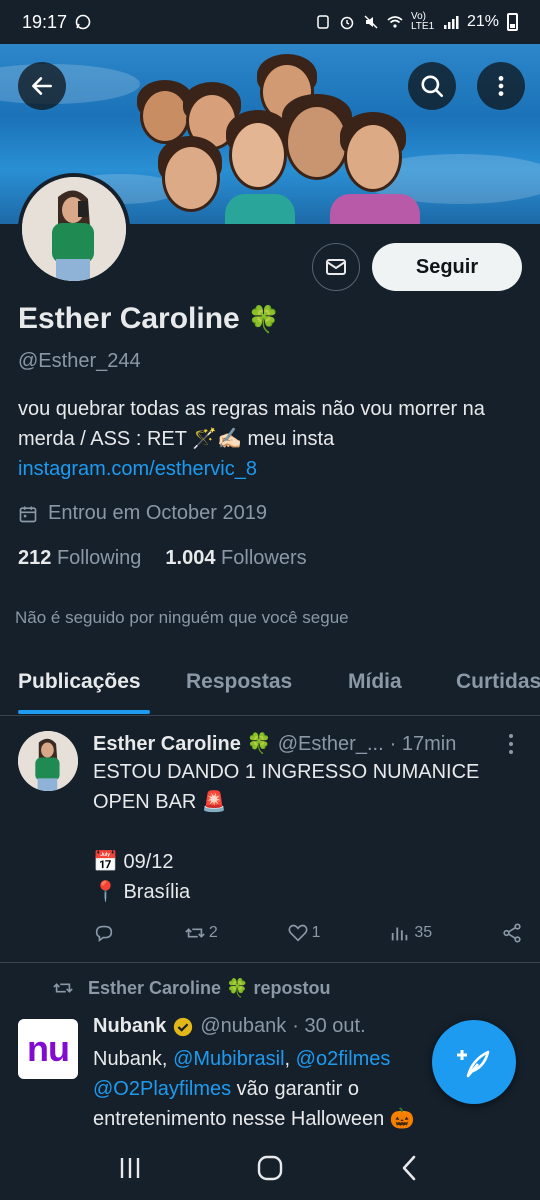 The width and height of the screenshot is (540, 1200). What do you see at coordinates (162, 1089) in the screenshot?
I see `mention-link: @O2Playfilmes` at bounding box center [162, 1089].